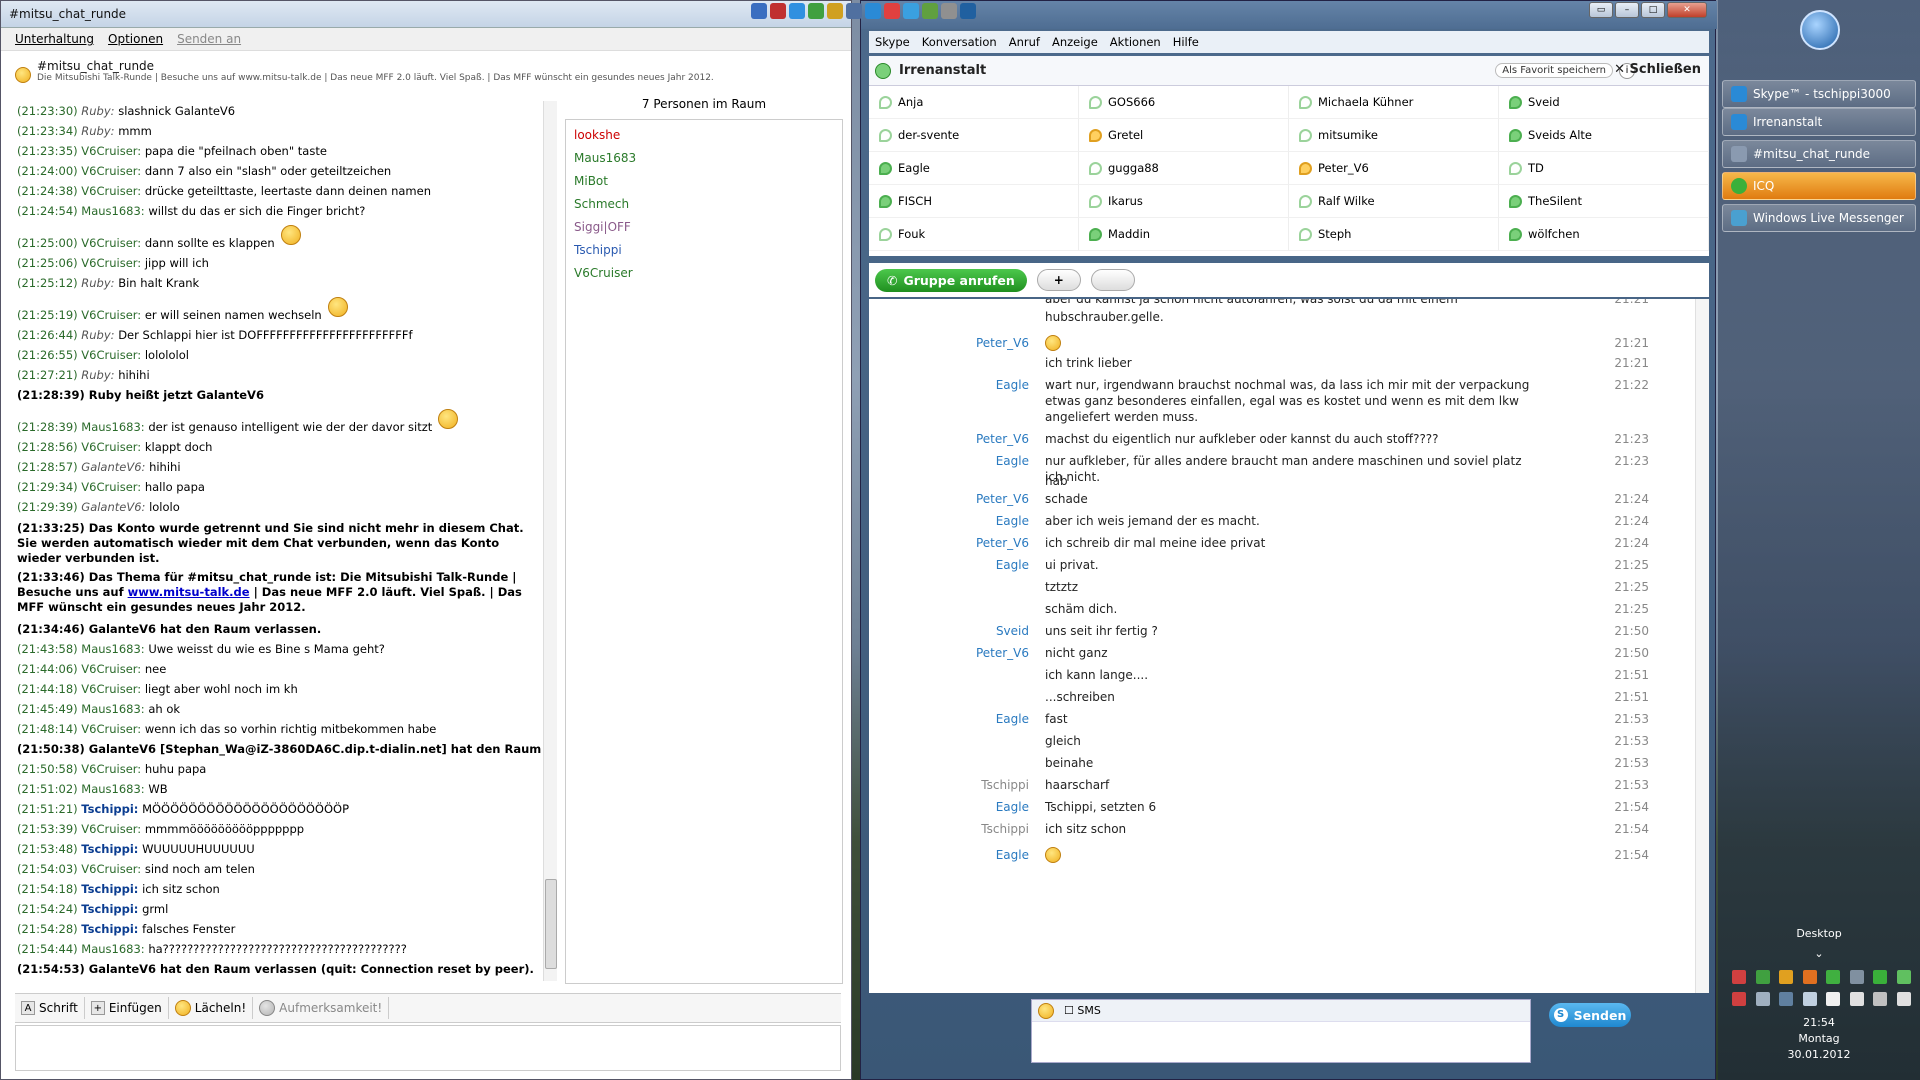 The image size is (1920, 1080). What do you see at coordinates (1819, 953) in the screenshot?
I see `chevron-down-icon: ⌄` at bounding box center [1819, 953].